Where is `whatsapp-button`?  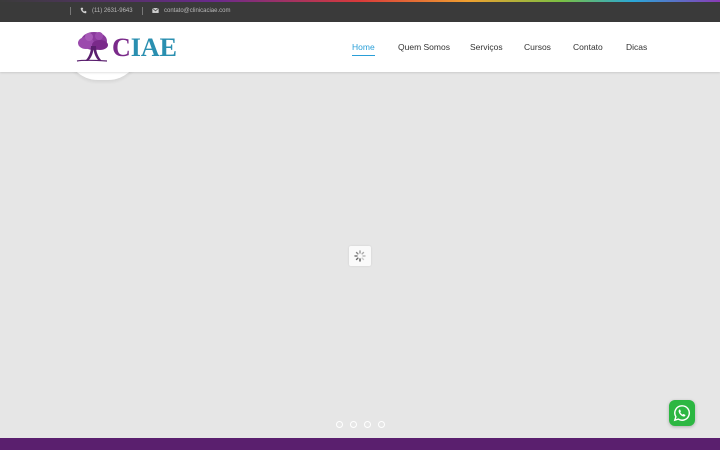 whatsapp-button is located at coordinates (682, 413).